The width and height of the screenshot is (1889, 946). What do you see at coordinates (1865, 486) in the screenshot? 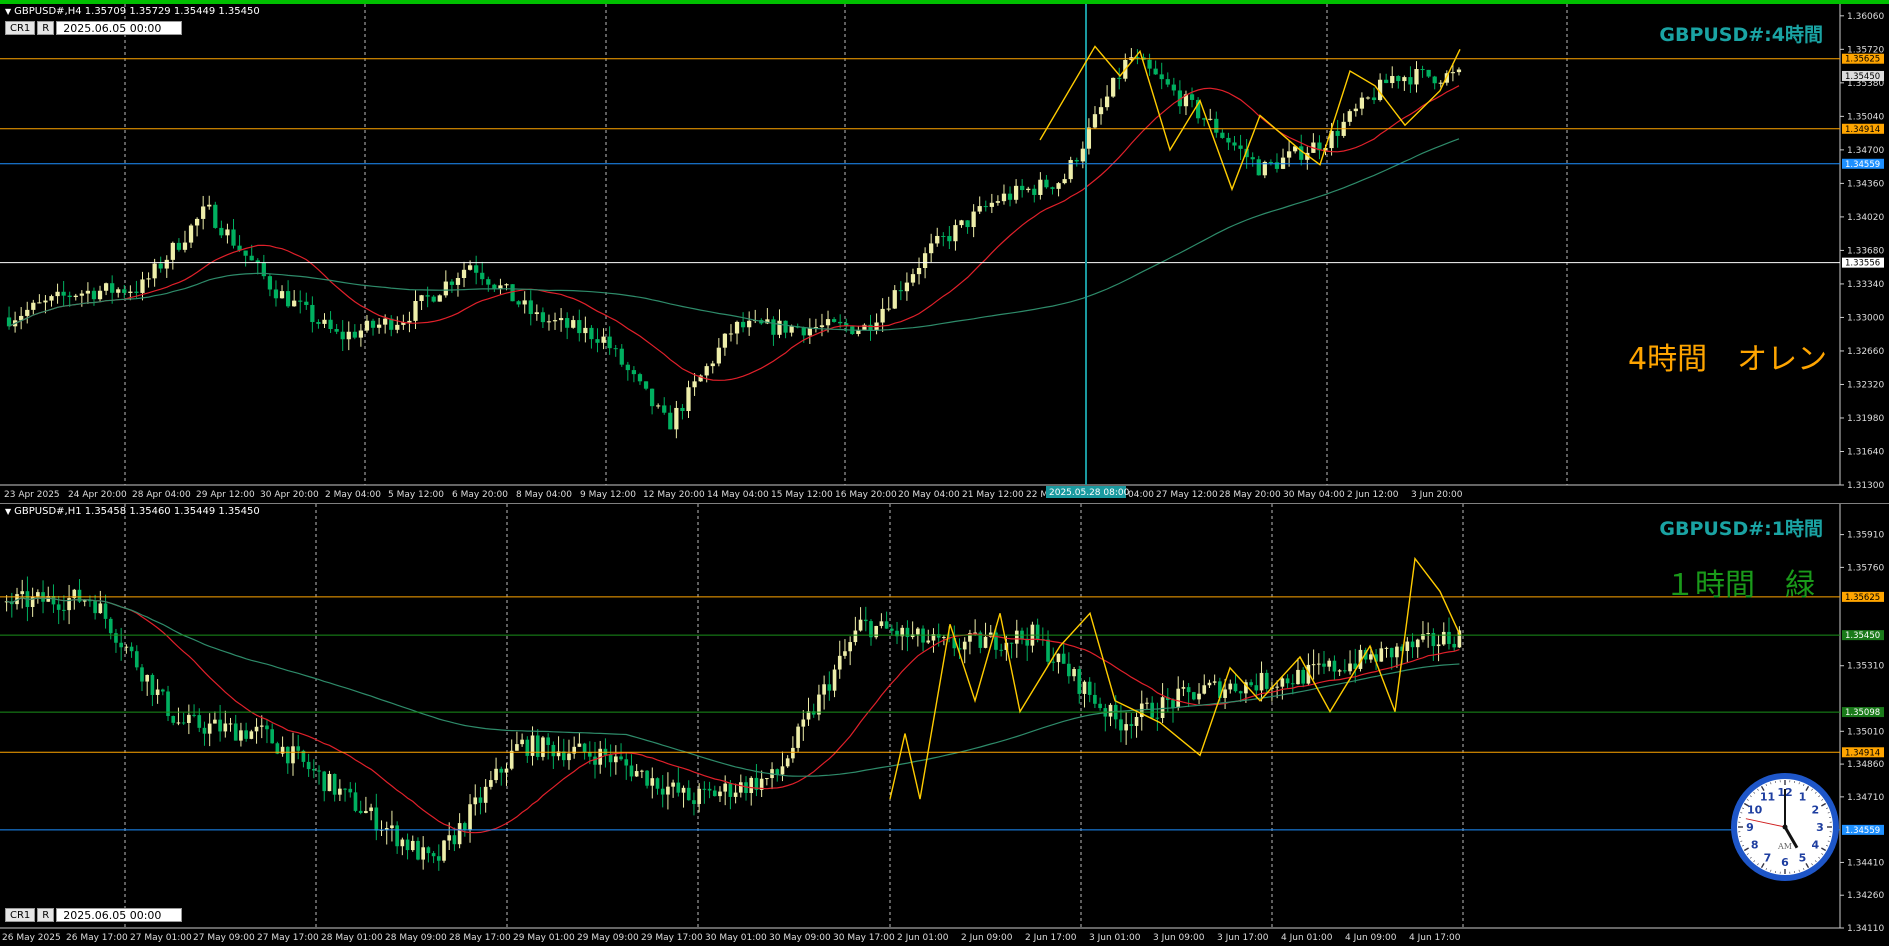
I see `h4-price-label: 1.31300` at bounding box center [1865, 486].